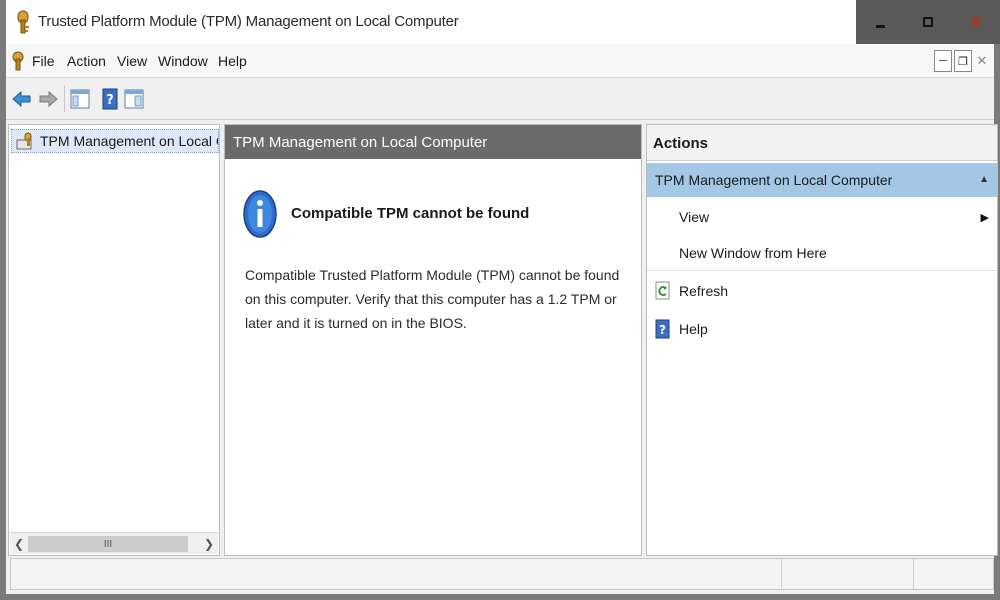  What do you see at coordinates (880, 22) in the screenshot?
I see `minimize-button` at bounding box center [880, 22].